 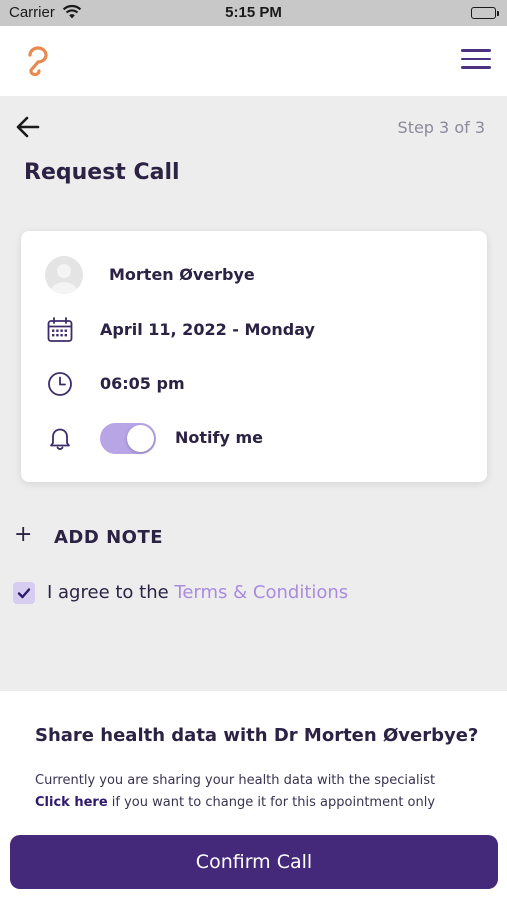 What do you see at coordinates (38, 61) in the screenshot?
I see `brand-logo-icon` at bounding box center [38, 61].